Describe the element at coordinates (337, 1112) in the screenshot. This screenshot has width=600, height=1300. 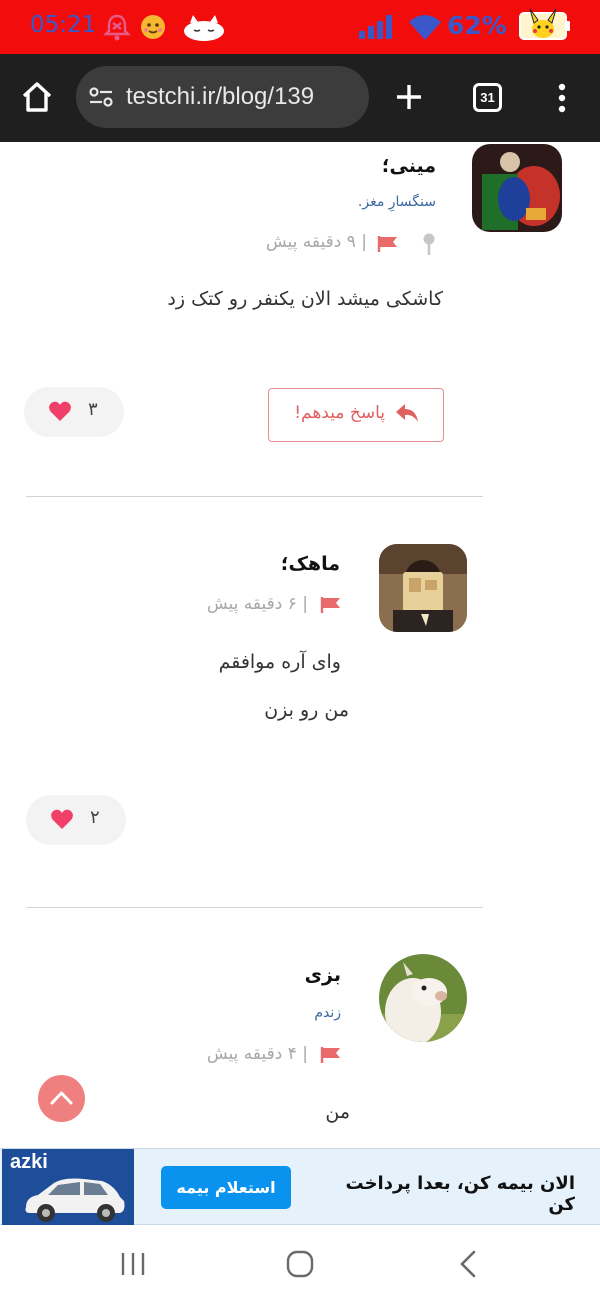
I see `comment-body-line: من` at that location.